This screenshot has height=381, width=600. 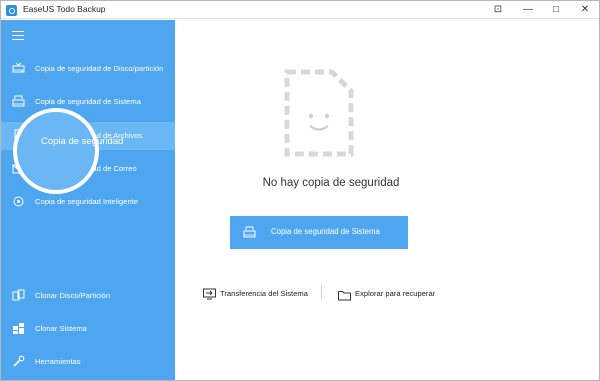 I want to click on sidebar-item-clone-disk: Clonar Disco/Partición, so click(x=88, y=296).